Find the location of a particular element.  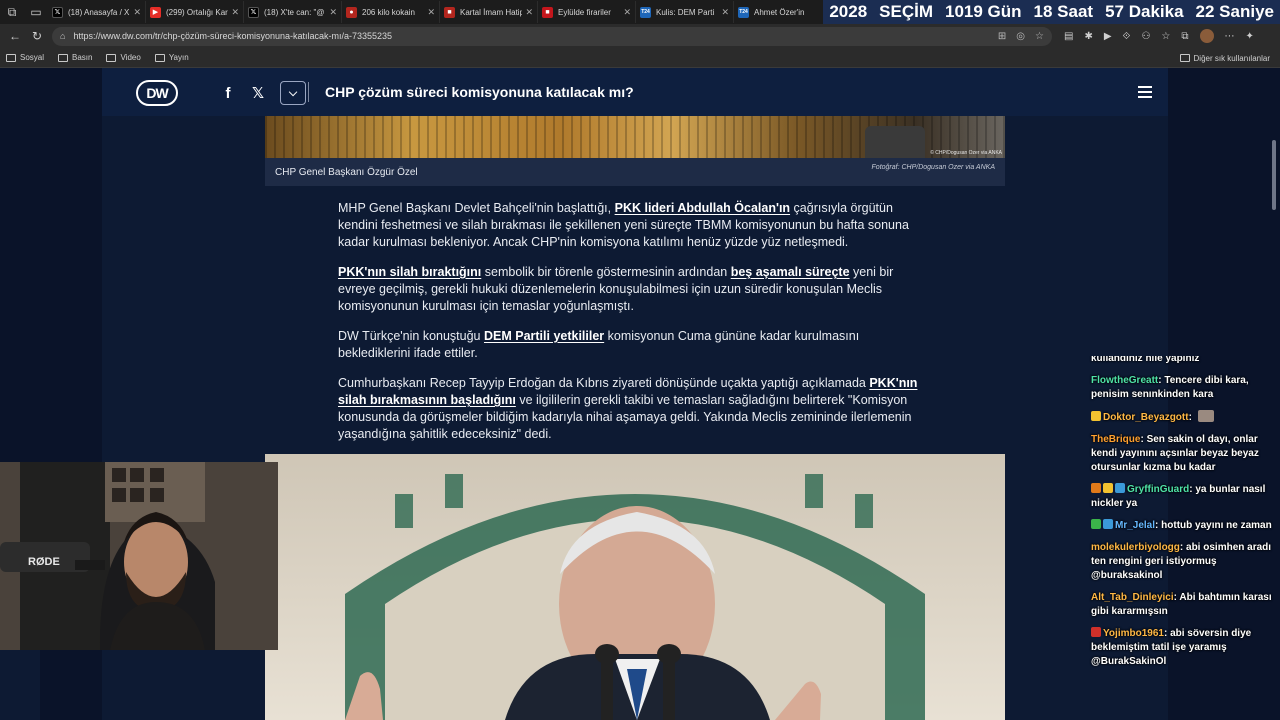

chat-username: TheBrique is located at coordinates (1116, 439).